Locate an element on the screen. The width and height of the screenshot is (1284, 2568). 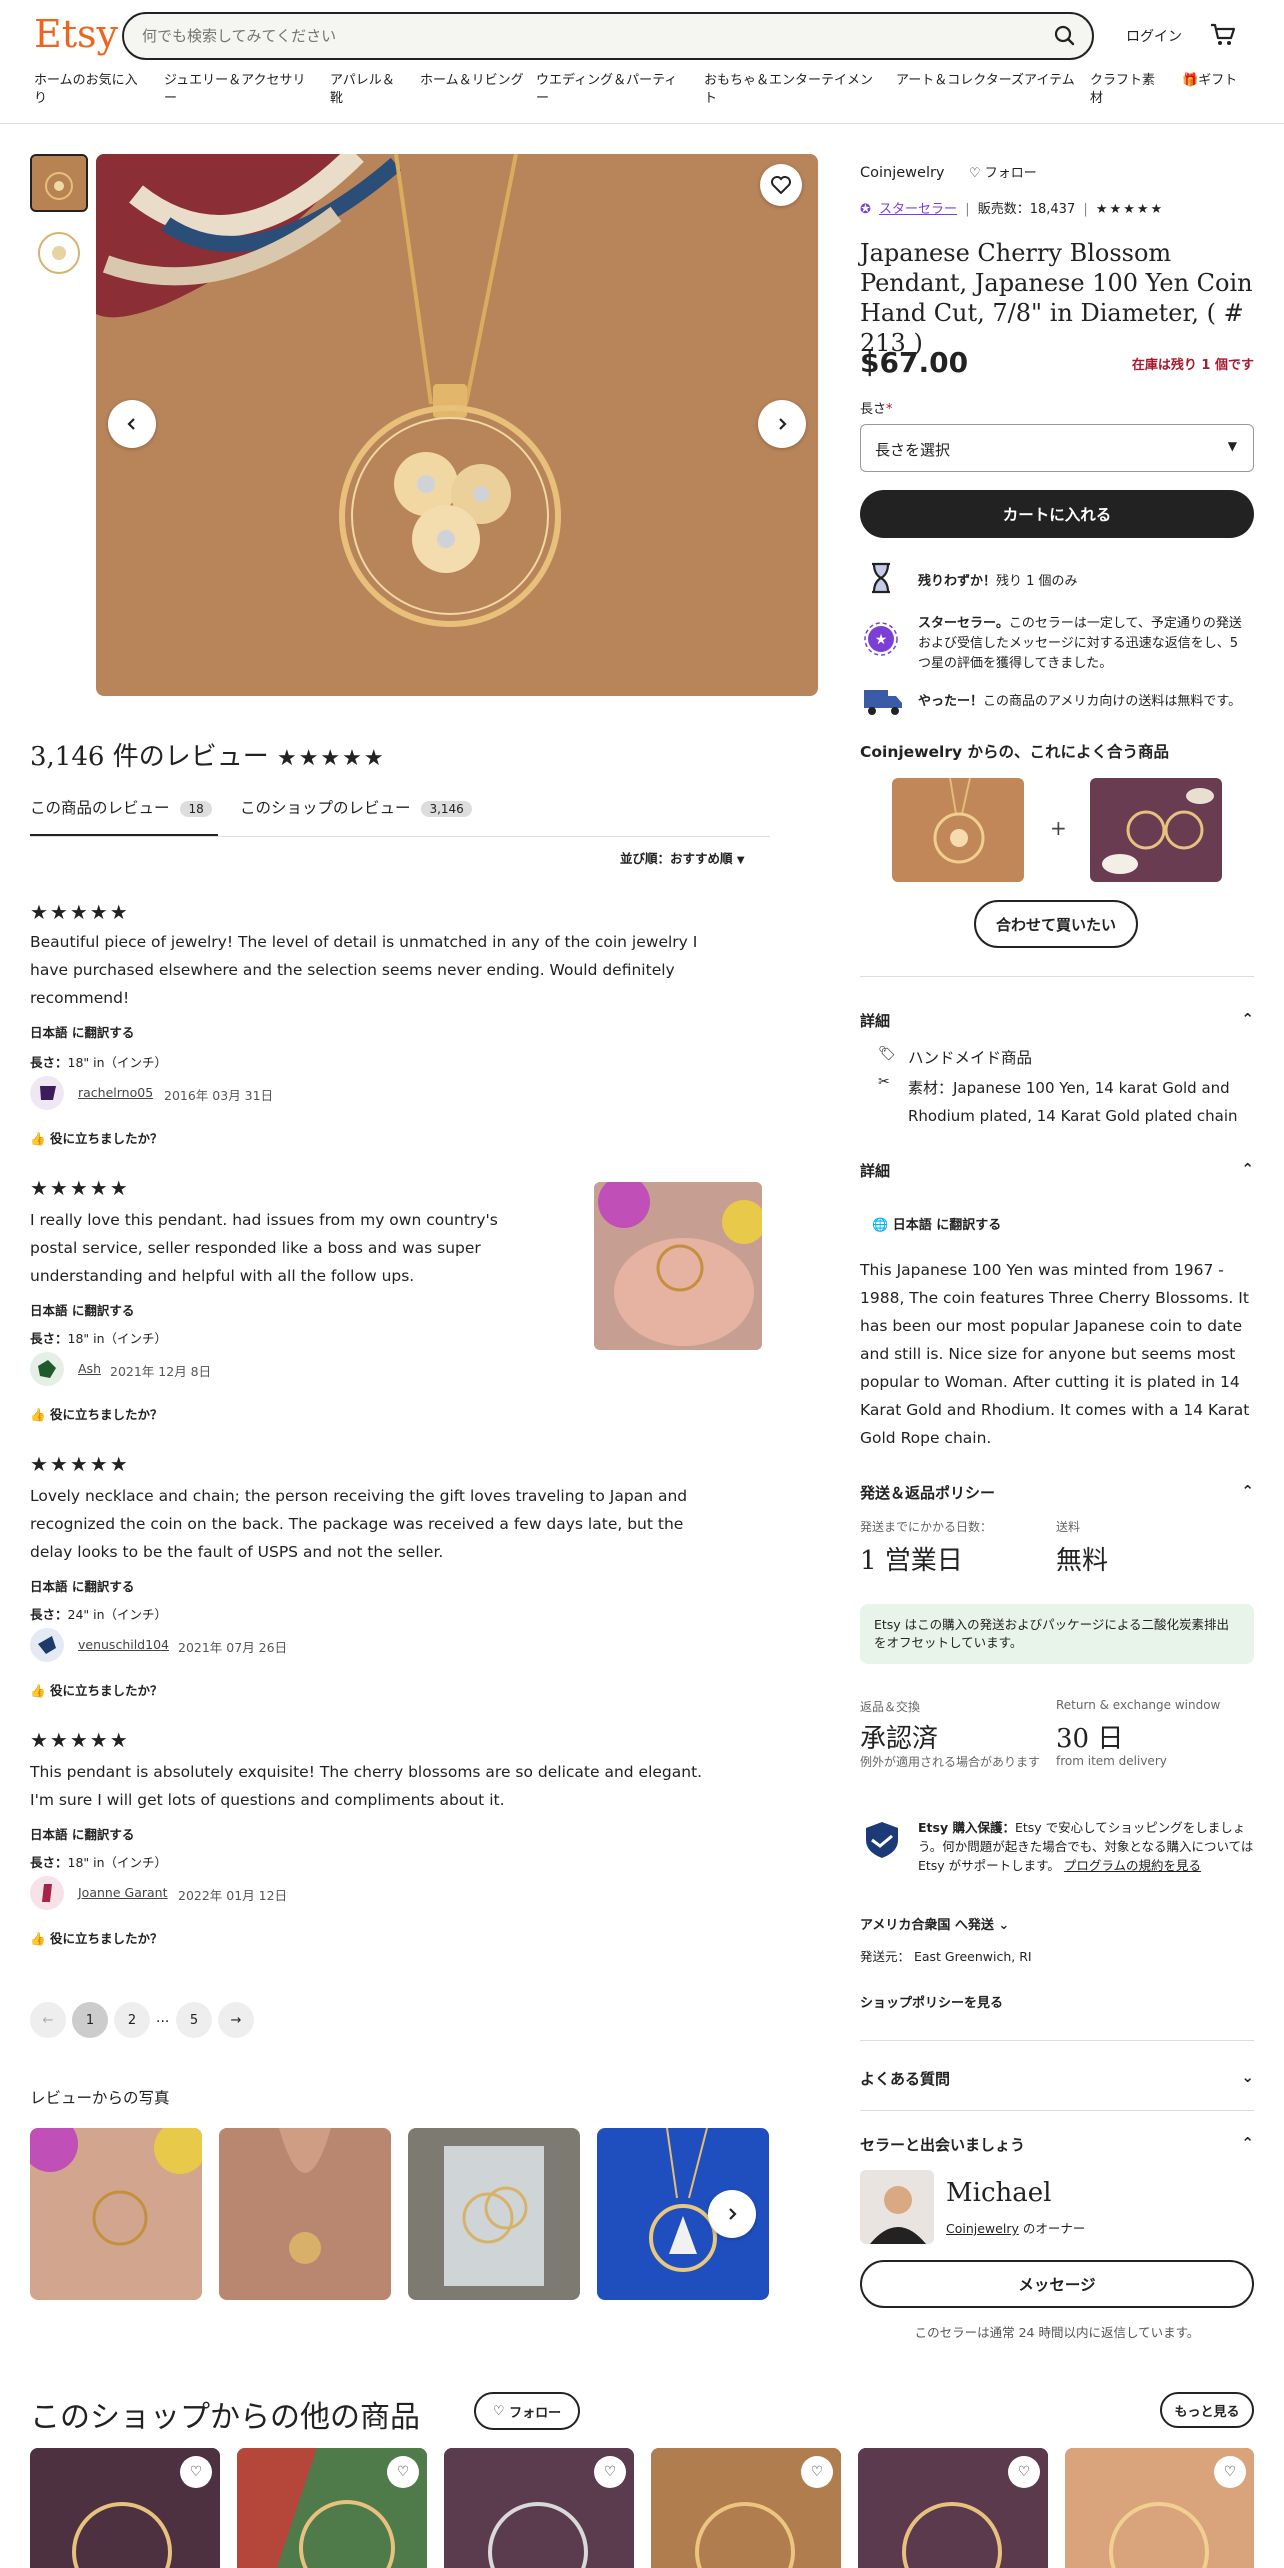
protection-terms-link: プログラムの規約を見る is located at coordinates (1132, 1865).